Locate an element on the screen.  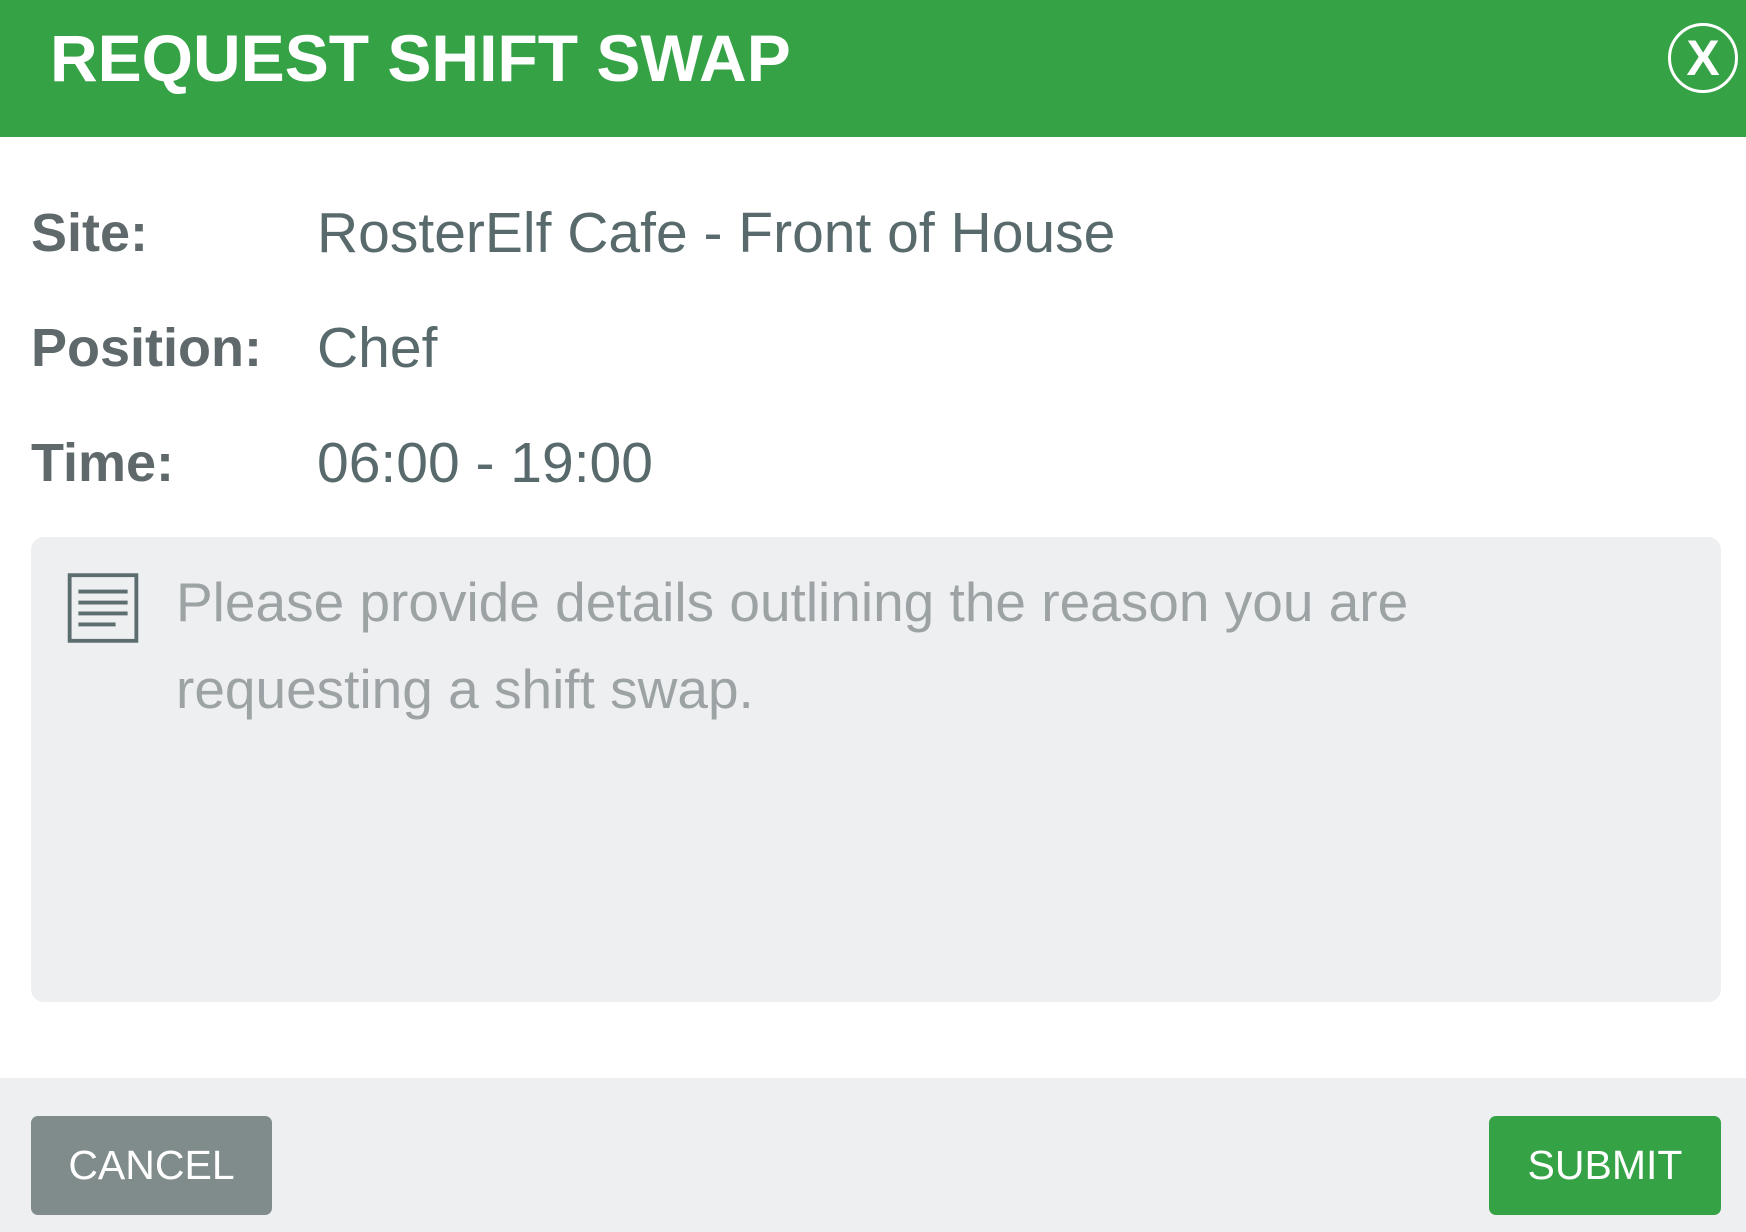
dialog-title: REQUEST SHIFT SWAP is located at coordinates (420, 58).